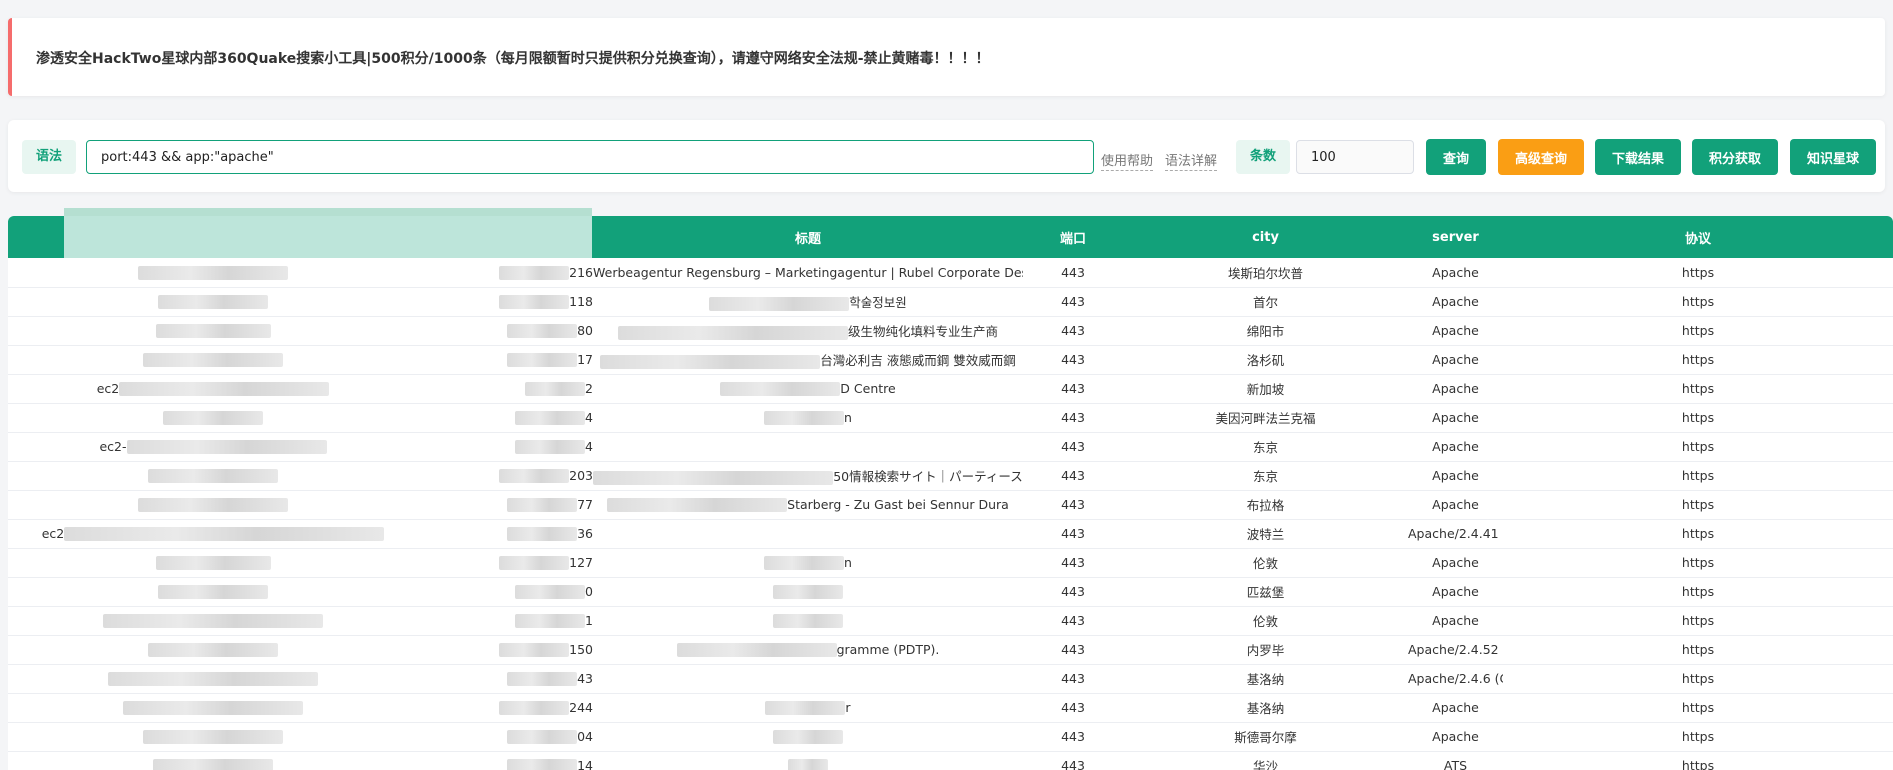 The image size is (1893, 770). Describe the element at coordinates (950, 301) in the screenshot. I see `table-row: 118 학술정보원 443 首尔 Apache https` at that location.